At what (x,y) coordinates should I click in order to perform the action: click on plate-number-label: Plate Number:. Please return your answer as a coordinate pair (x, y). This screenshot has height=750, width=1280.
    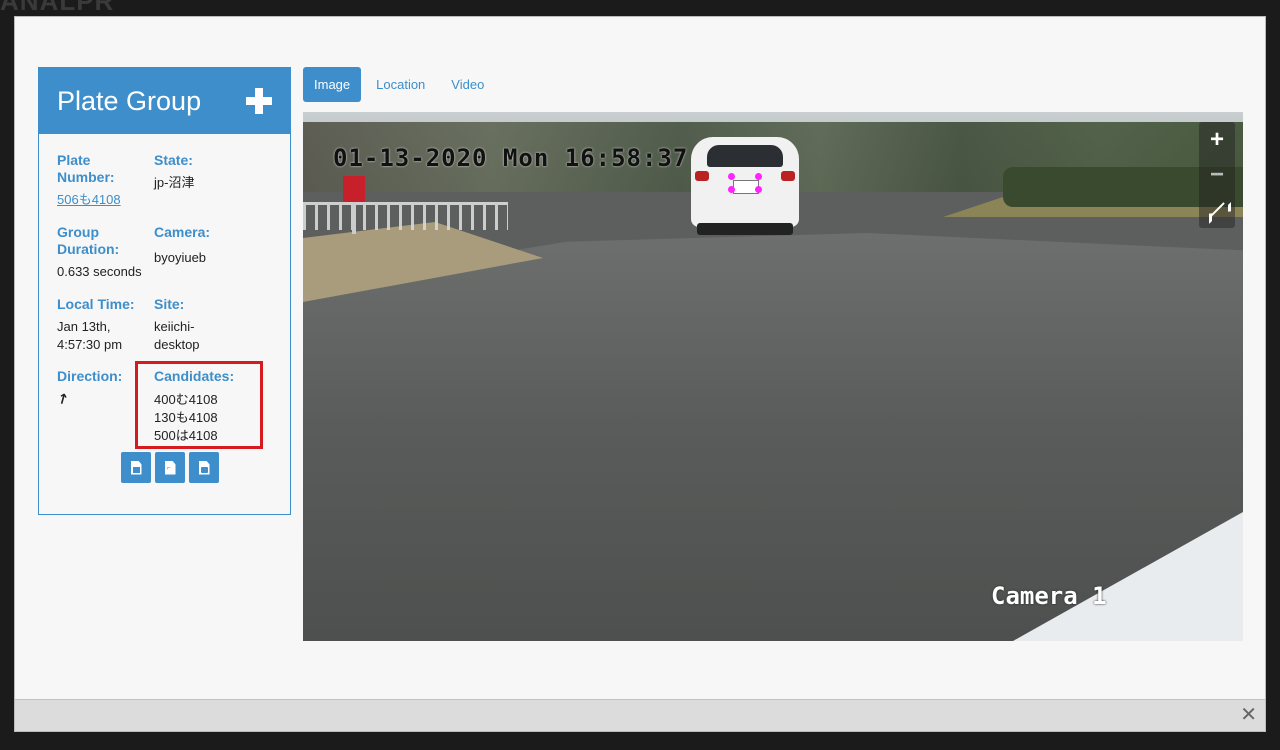
    Looking at the image, I should click on (86, 168).